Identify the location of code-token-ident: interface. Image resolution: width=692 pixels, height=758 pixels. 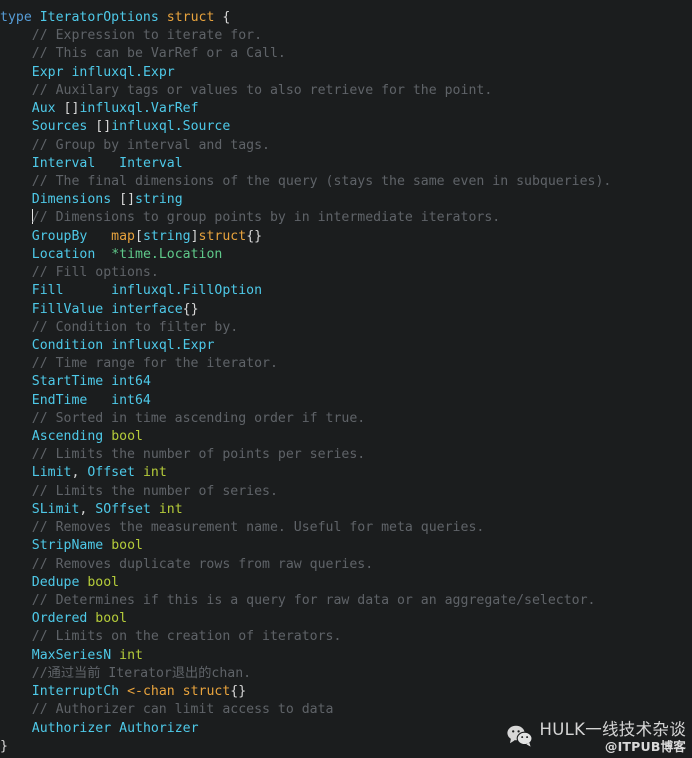
(147, 309).